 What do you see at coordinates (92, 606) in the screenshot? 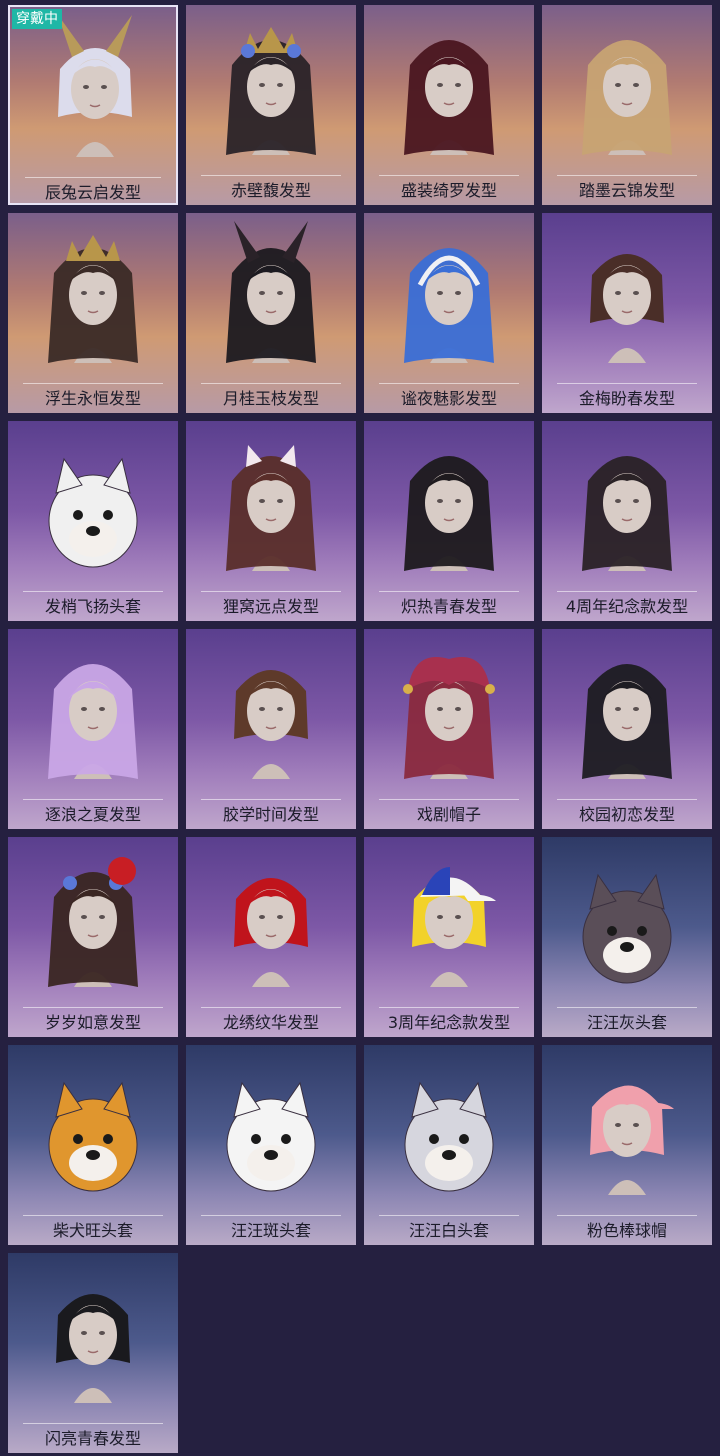
I see `hairstyle-name: 发梢飞扬头套` at bounding box center [92, 606].